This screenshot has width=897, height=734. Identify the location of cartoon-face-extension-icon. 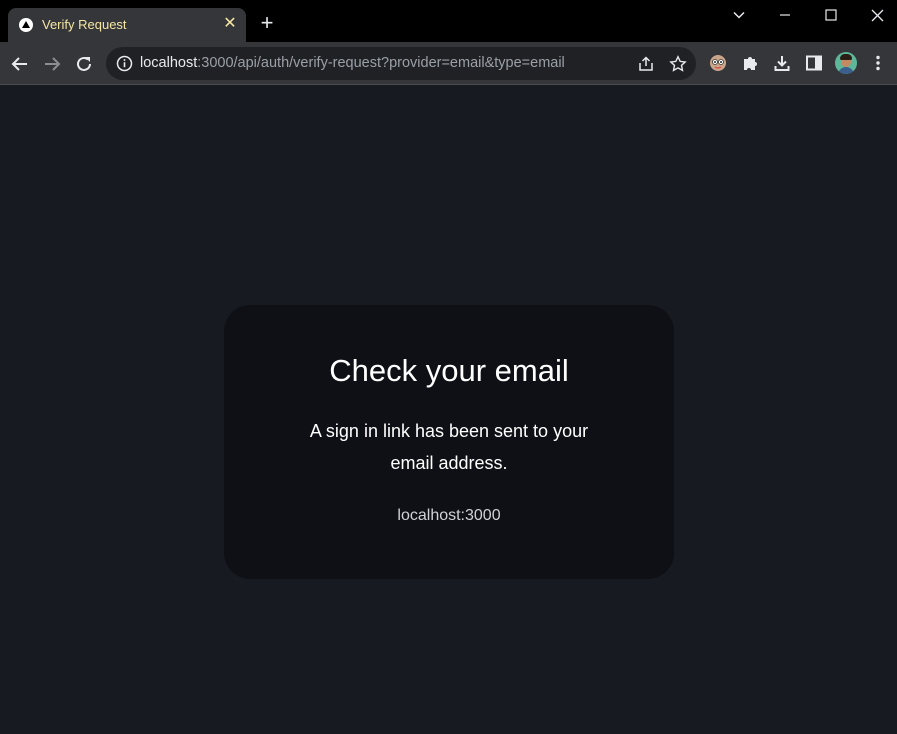
(718, 63).